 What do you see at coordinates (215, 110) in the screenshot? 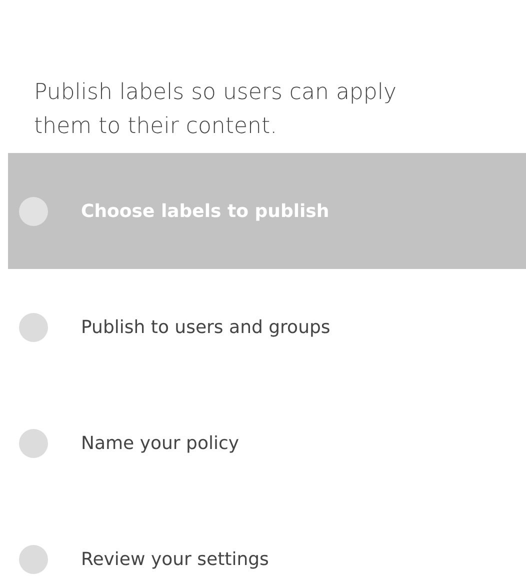
I see `description-text: Publish labels so users can apply them to their content.` at bounding box center [215, 110].